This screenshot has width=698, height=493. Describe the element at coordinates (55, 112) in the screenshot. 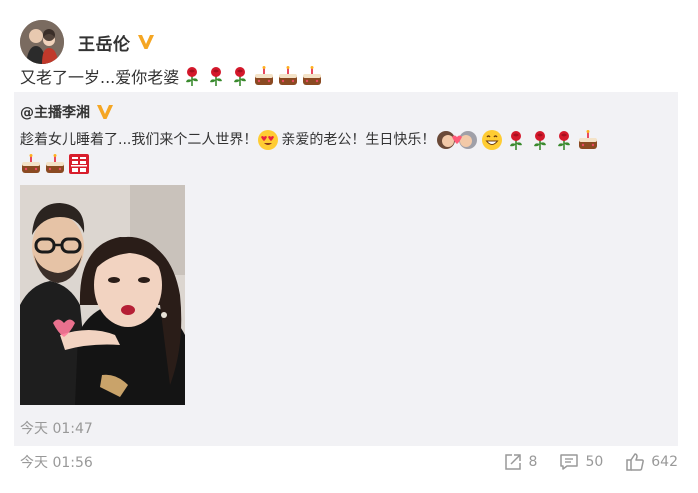

I see `repost-author-name: @主播李湘` at that location.